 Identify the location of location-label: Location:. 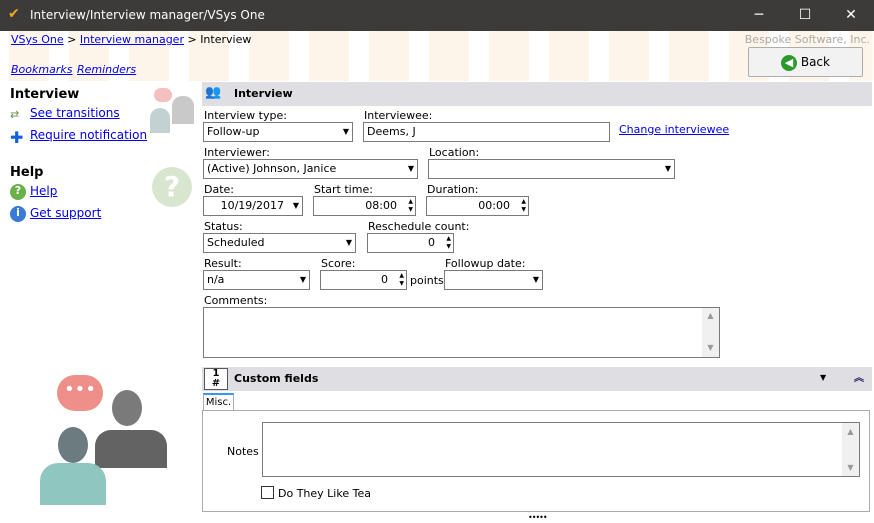
(454, 152).